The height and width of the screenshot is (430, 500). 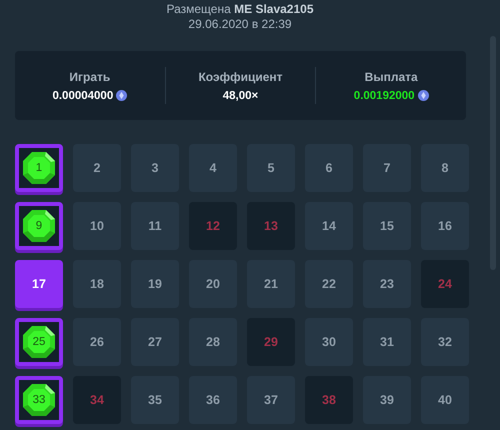 What do you see at coordinates (387, 168) in the screenshot?
I see `grid-tile: 7` at bounding box center [387, 168].